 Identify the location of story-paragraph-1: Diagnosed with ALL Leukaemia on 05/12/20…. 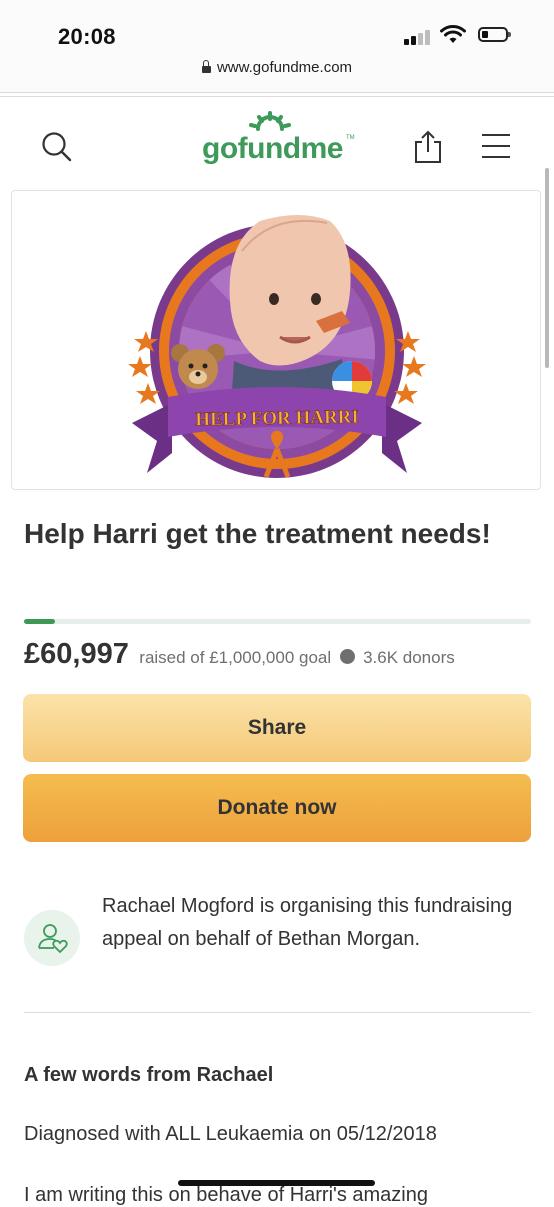
(230, 1134).